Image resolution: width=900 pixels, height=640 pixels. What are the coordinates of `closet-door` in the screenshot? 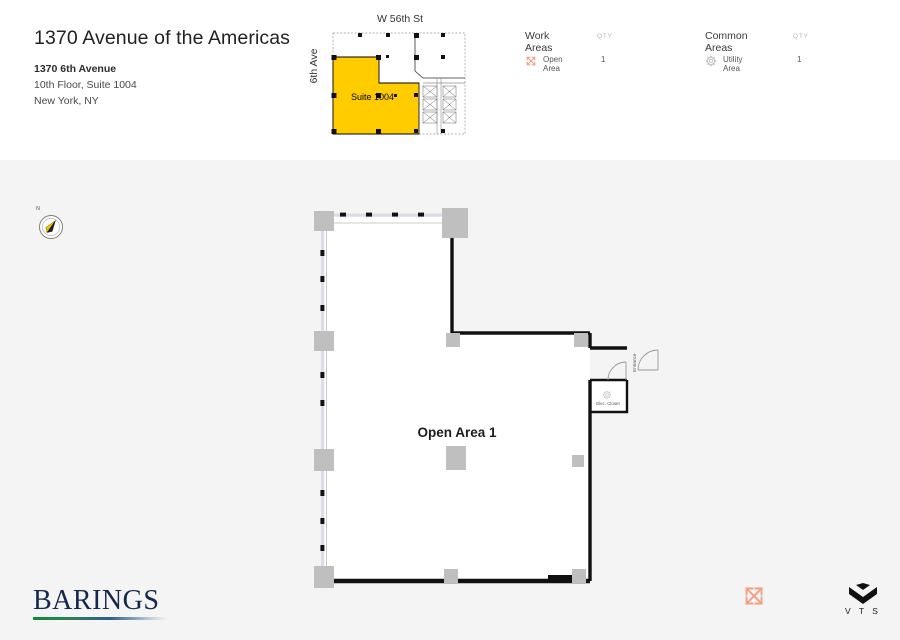 It's located at (617, 371).